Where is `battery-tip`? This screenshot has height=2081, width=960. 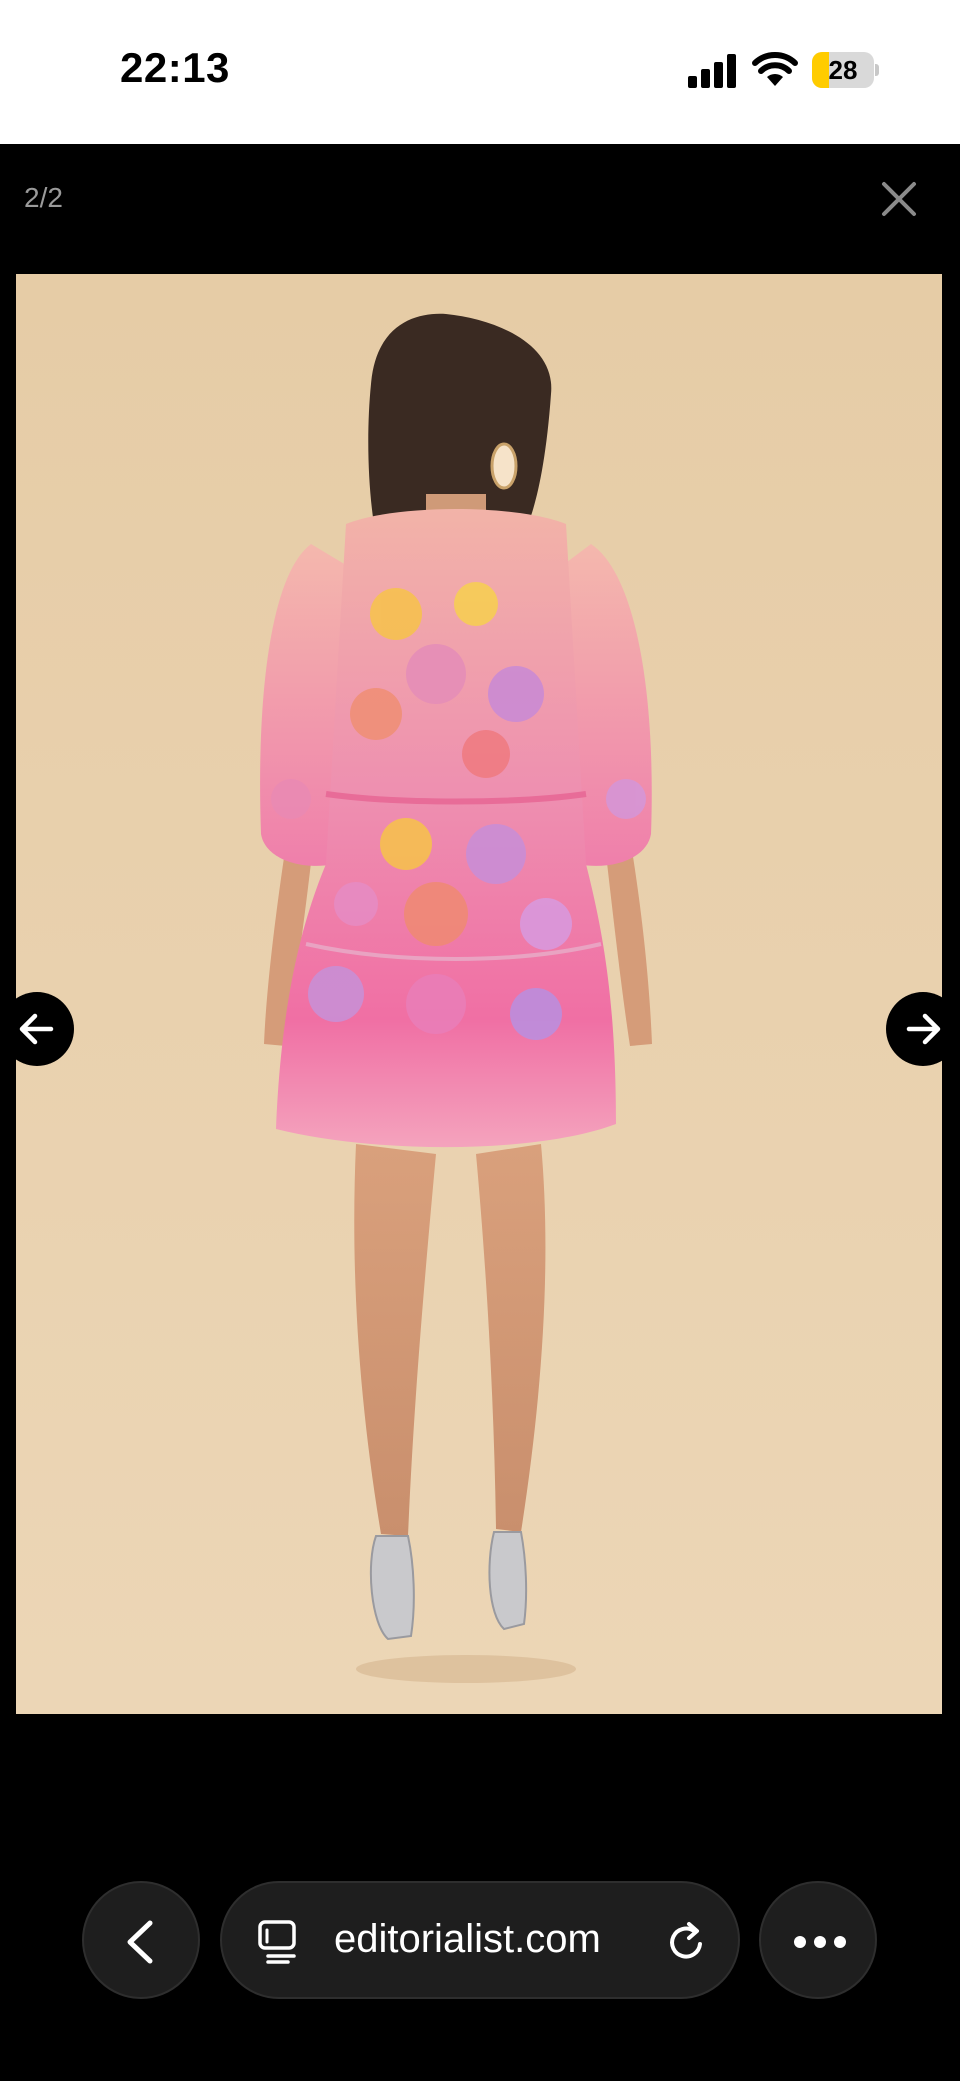
battery-tip is located at coordinates (877, 70).